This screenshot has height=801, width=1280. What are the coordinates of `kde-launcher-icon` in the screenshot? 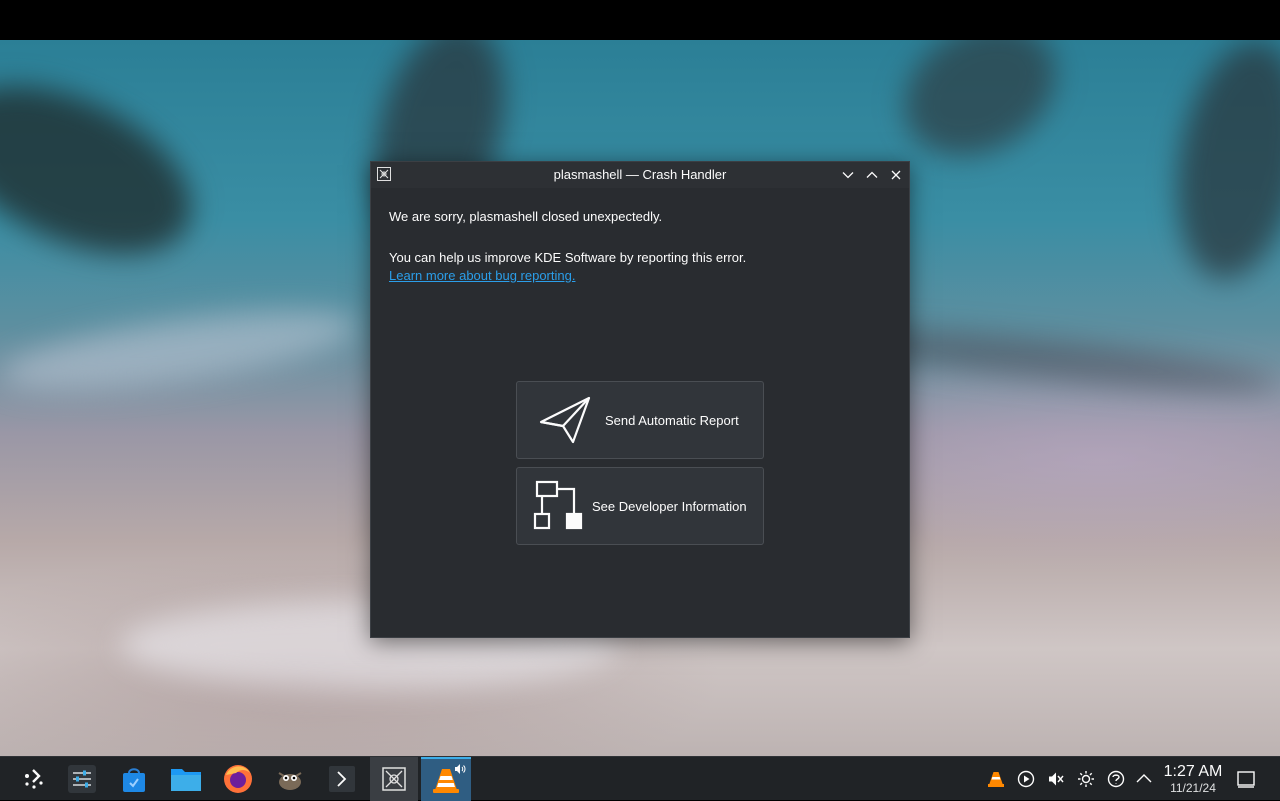 It's located at (34, 779).